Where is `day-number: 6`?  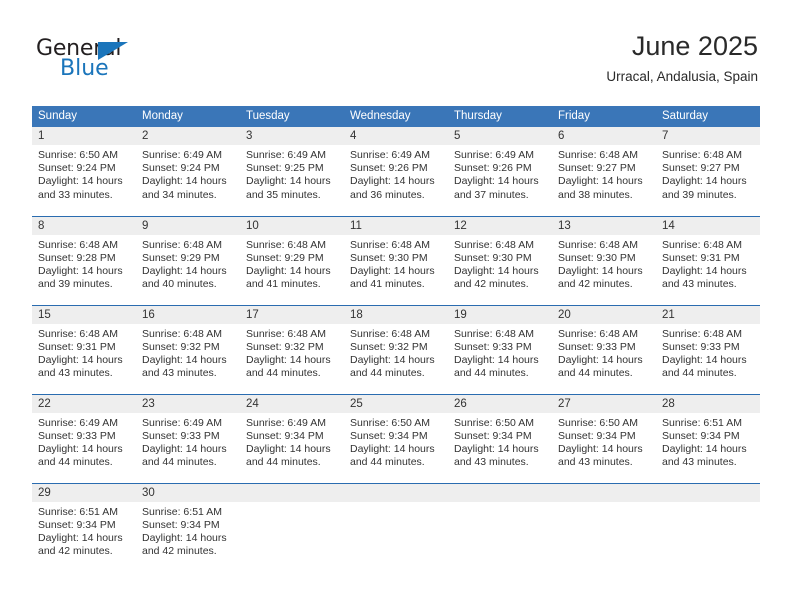
day-number: 6 is located at coordinates (604, 136).